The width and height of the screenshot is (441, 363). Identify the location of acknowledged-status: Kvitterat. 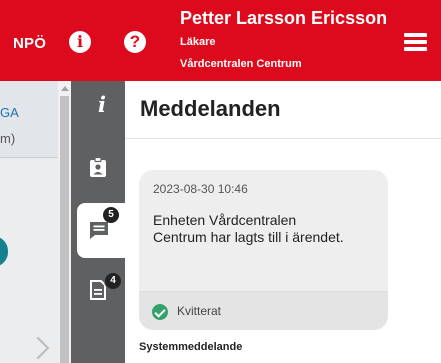
(199, 311).